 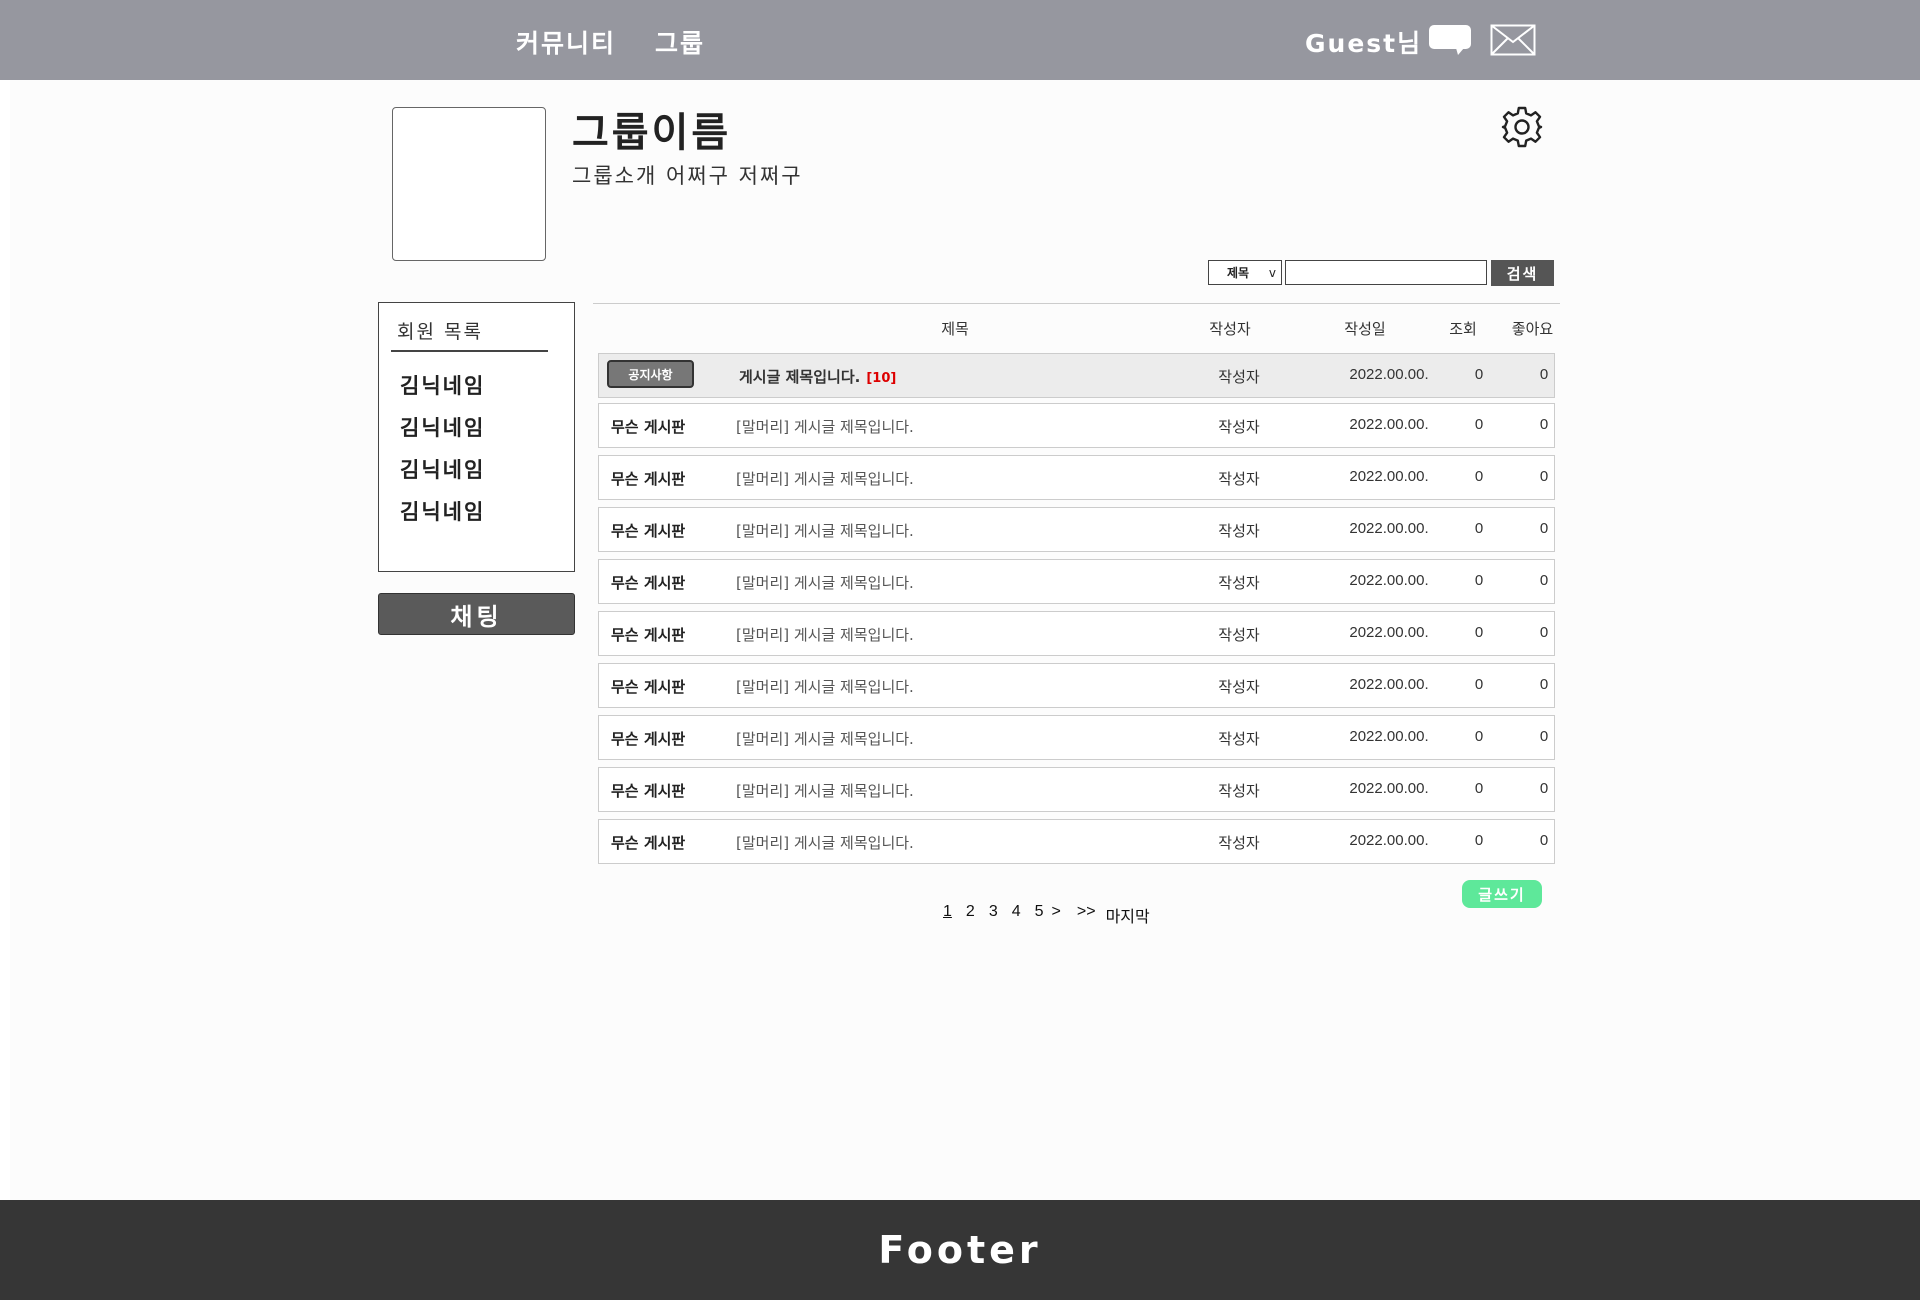 I want to click on search-button: 검색, so click(x=1522, y=273).